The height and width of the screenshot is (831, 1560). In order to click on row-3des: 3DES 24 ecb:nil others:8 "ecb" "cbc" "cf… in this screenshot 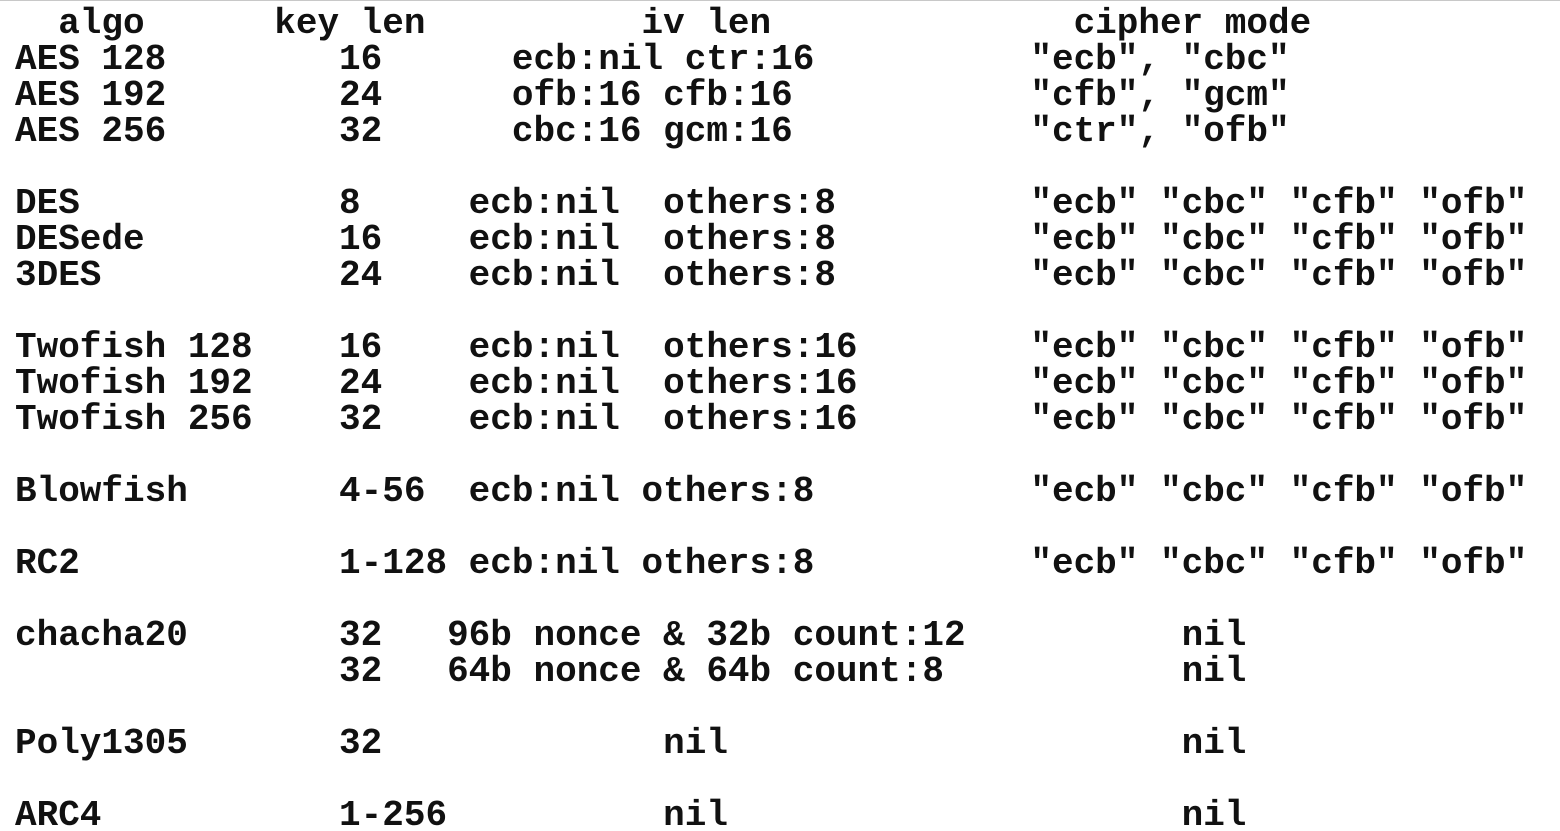, I will do `click(771, 275)`.